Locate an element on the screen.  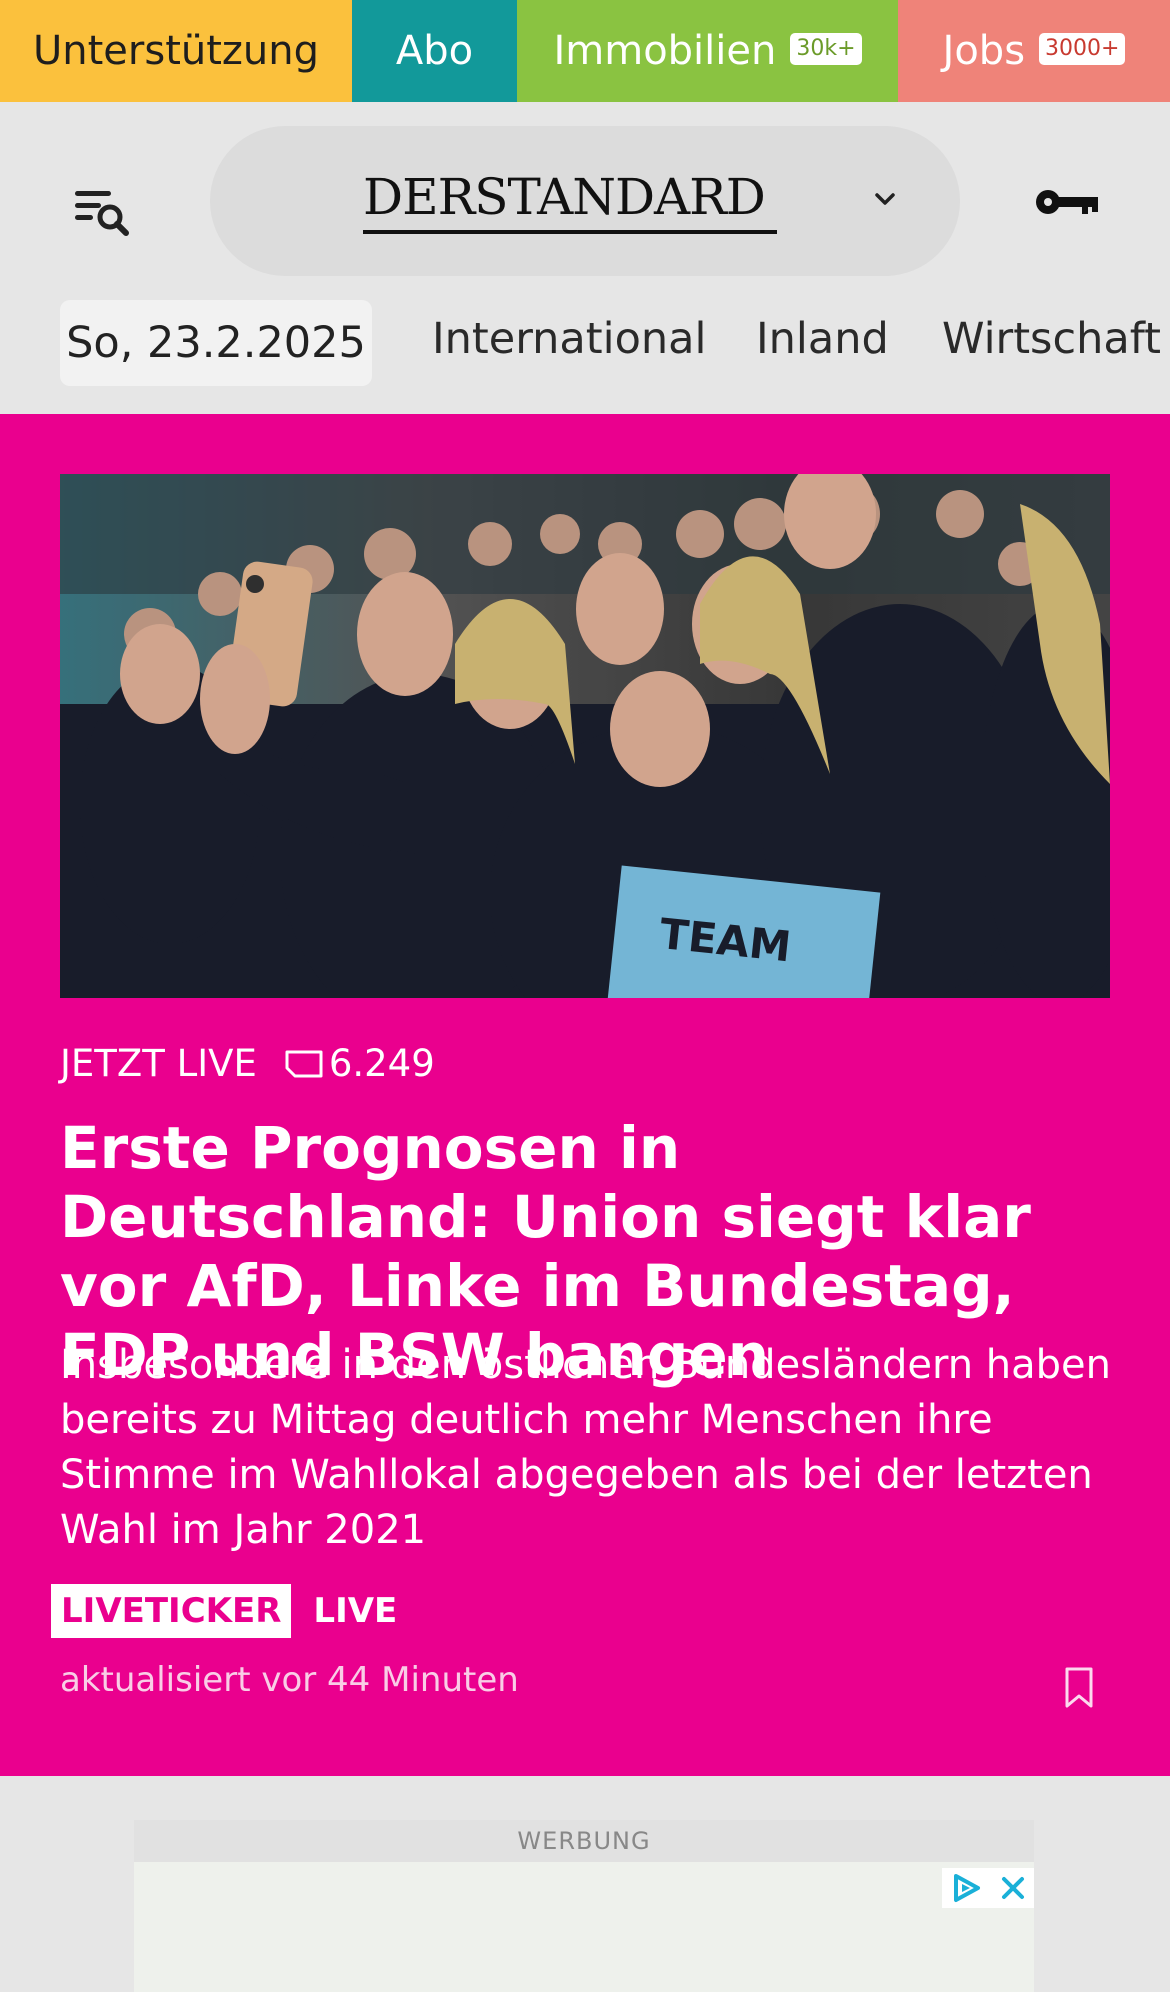
immobilien-count-badge: 30k+ is located at coordinates (826, 49).